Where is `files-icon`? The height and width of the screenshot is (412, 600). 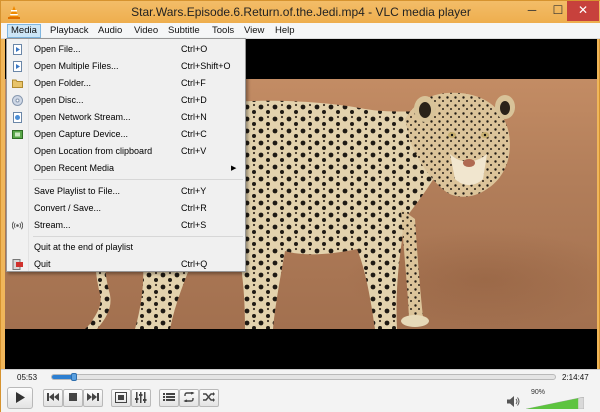
files-icon is located at coordinates (17, 66).